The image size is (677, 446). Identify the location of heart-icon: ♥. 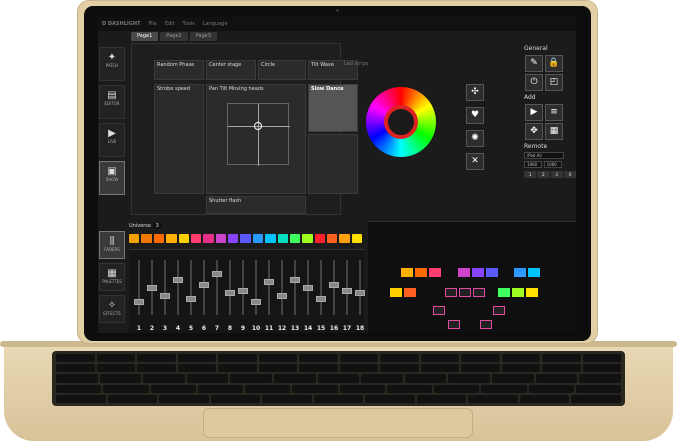
(475, 115).